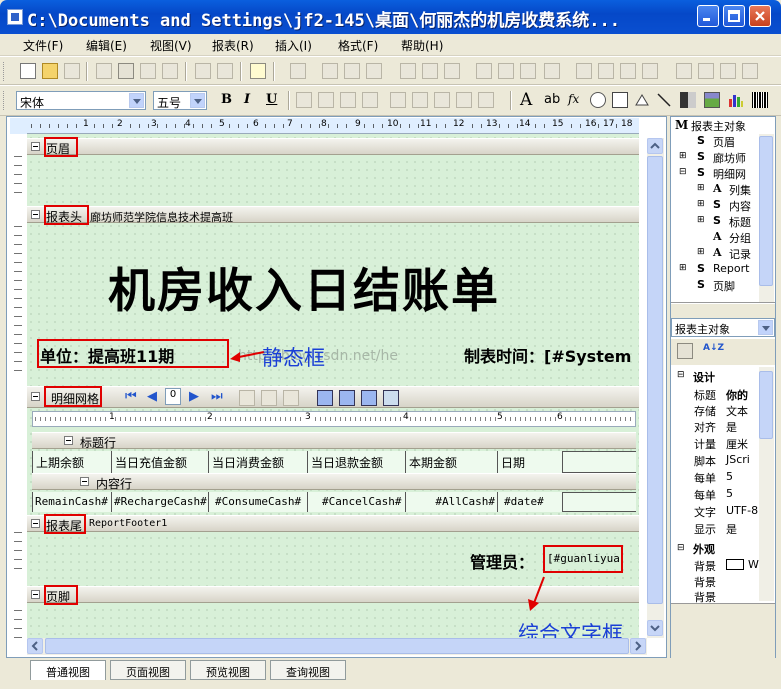 The image size is (781, 689). I want to click on system-var-icon, so click(620, 100).